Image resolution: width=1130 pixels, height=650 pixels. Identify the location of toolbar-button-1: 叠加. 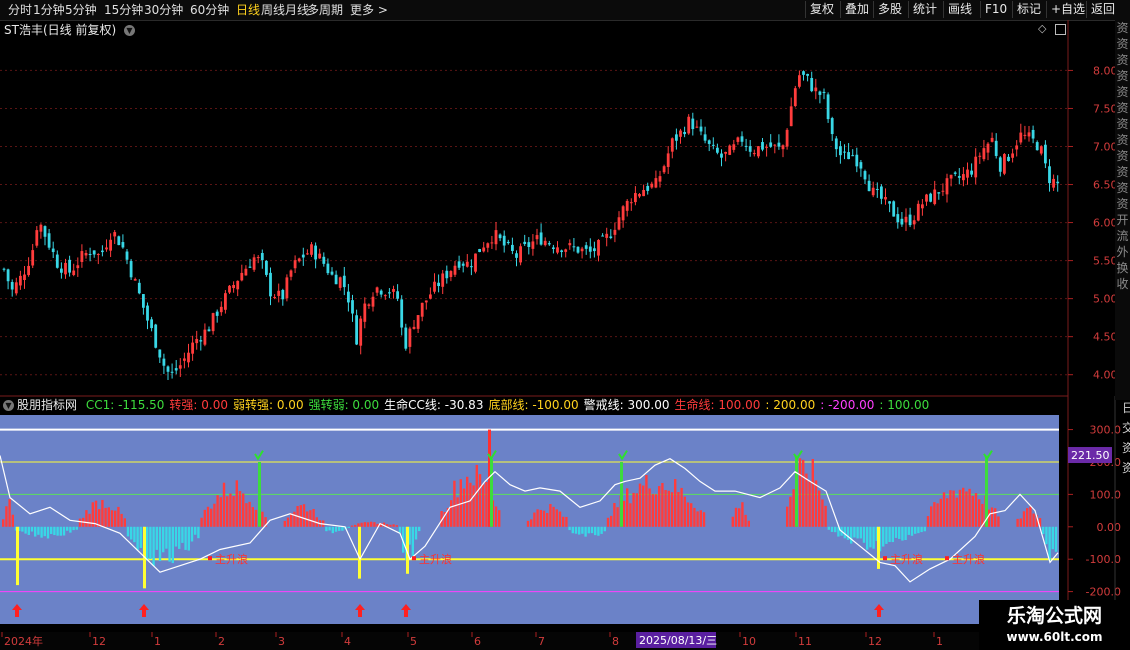
(856, 9).